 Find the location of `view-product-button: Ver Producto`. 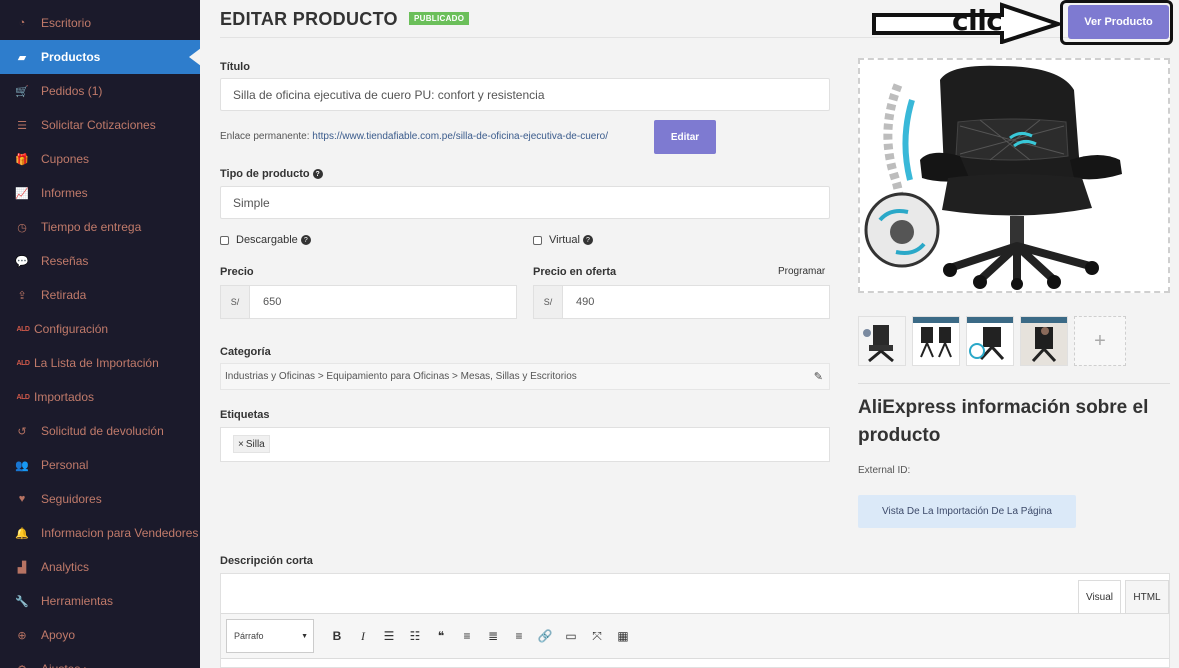

view-product-button: Ver Producto is located at coordinates (1118, 22).